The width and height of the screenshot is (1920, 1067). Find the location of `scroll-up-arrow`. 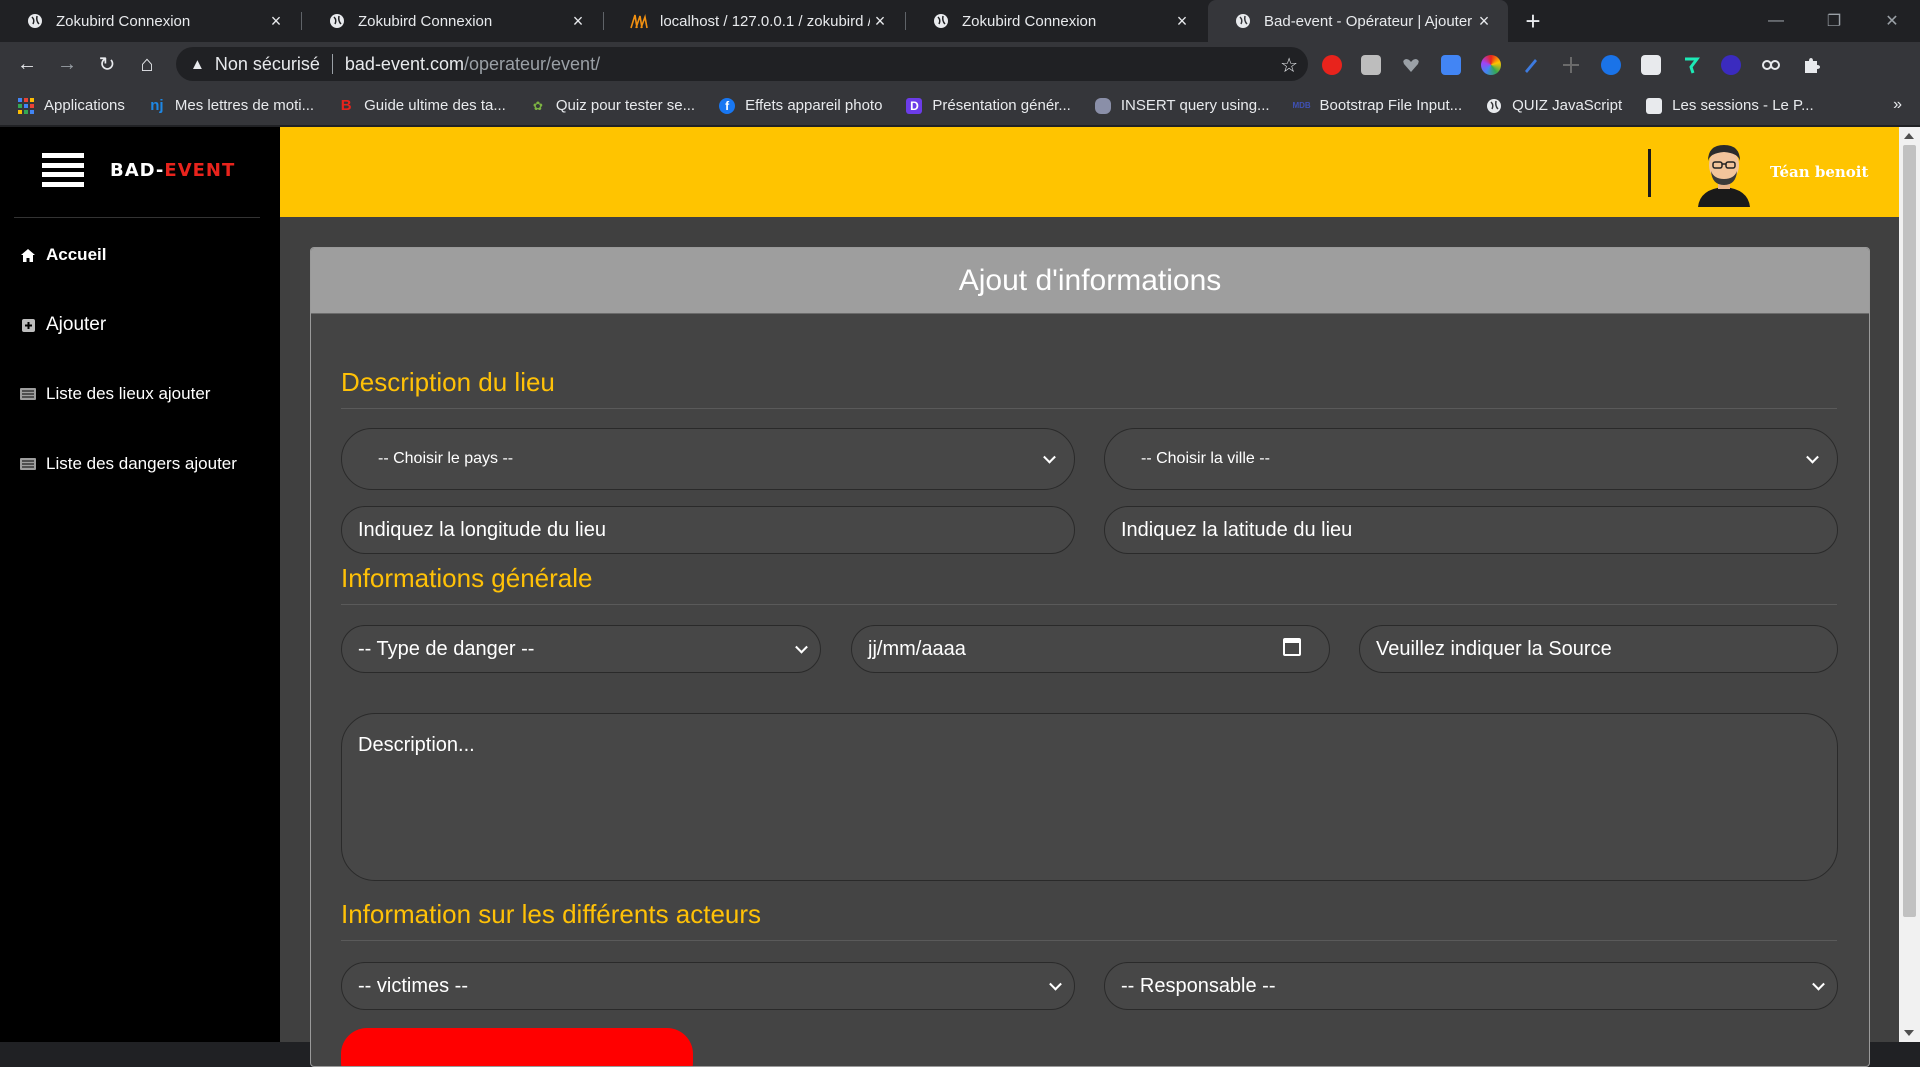

scroll-up-arrow is located at coordinates (1909, 136).